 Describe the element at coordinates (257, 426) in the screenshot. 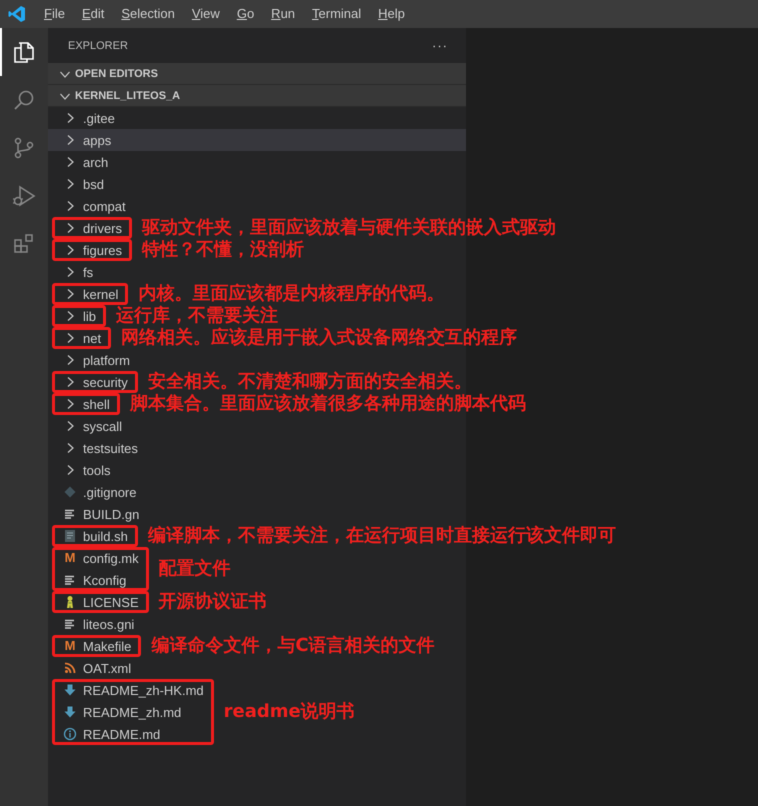

I see `tree-row: syscall` at that location.